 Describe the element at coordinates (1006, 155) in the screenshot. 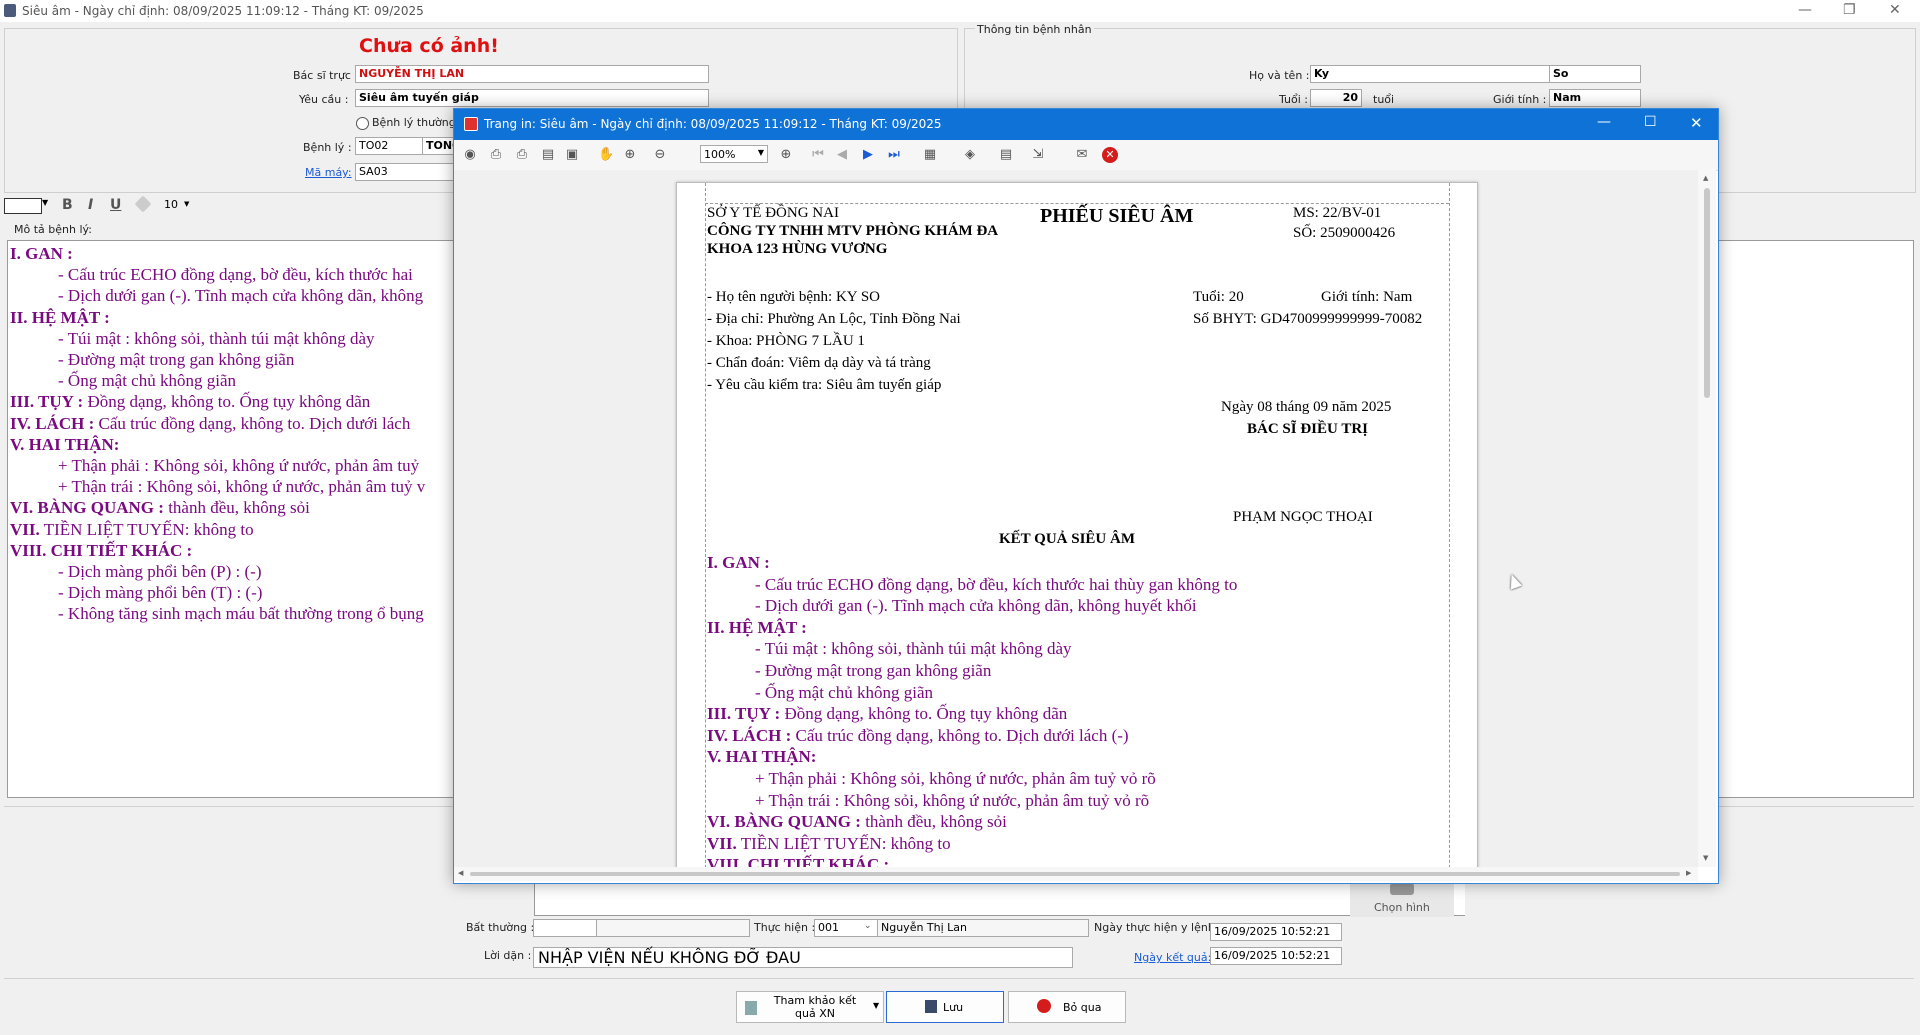

I see `watermark-icon: ▤` at that location.